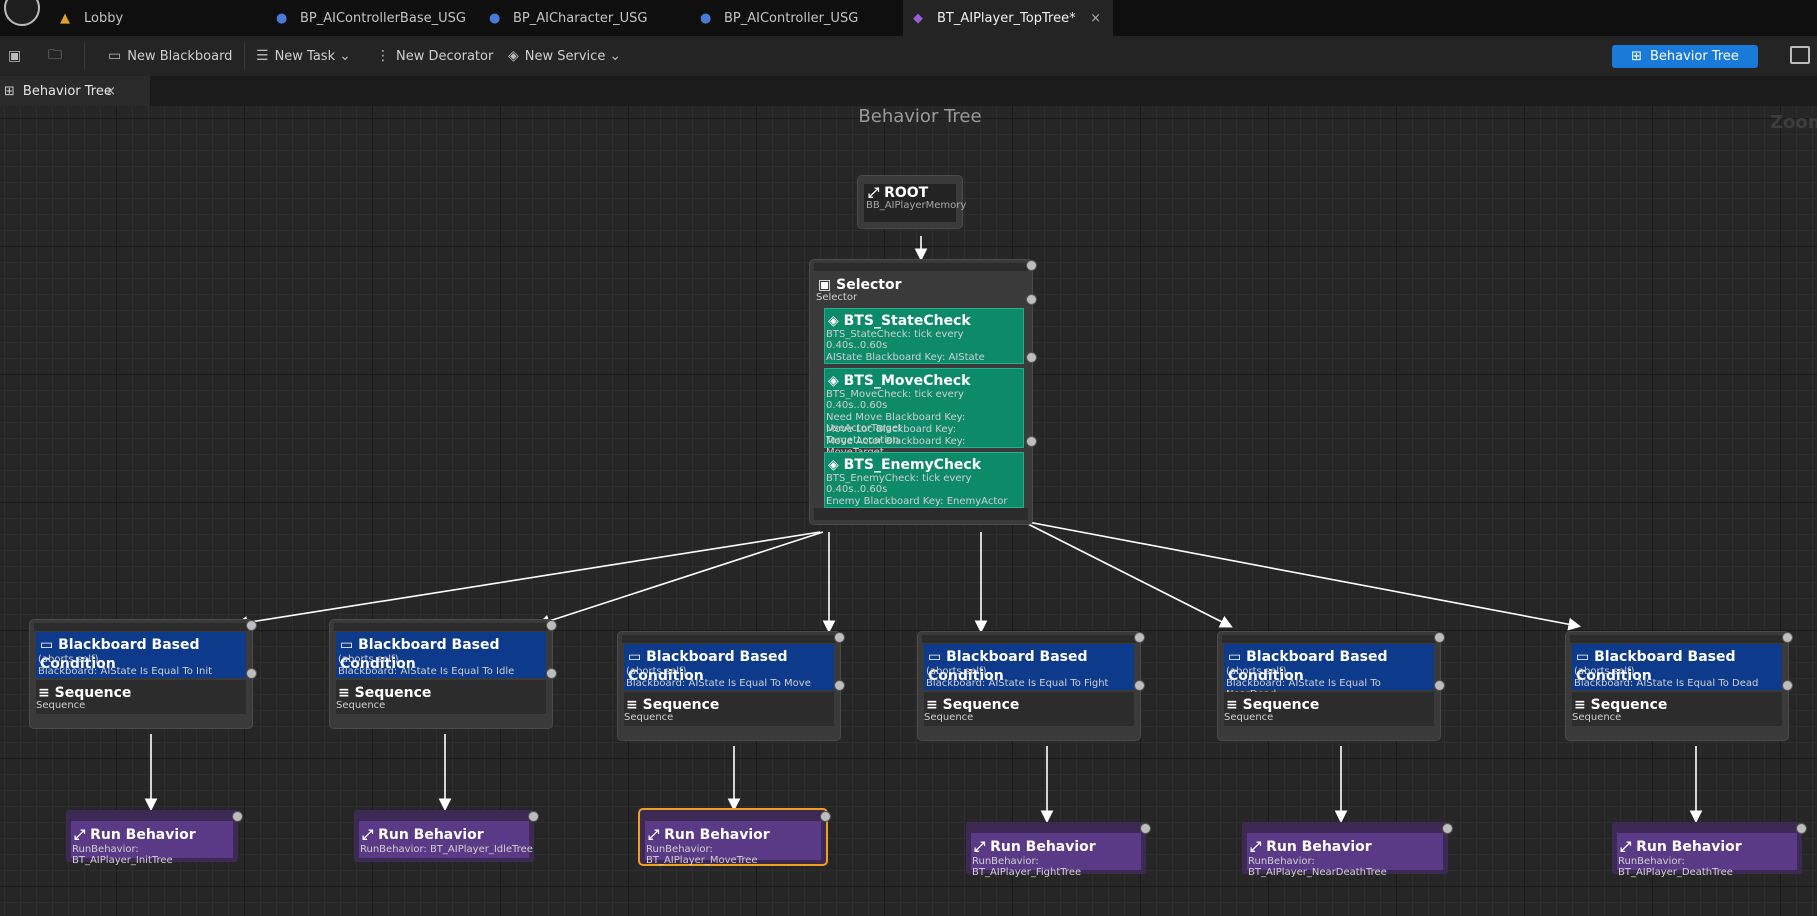  I want to click on sequence-init: ≡ Sequence Sequence, so click(141, 697).